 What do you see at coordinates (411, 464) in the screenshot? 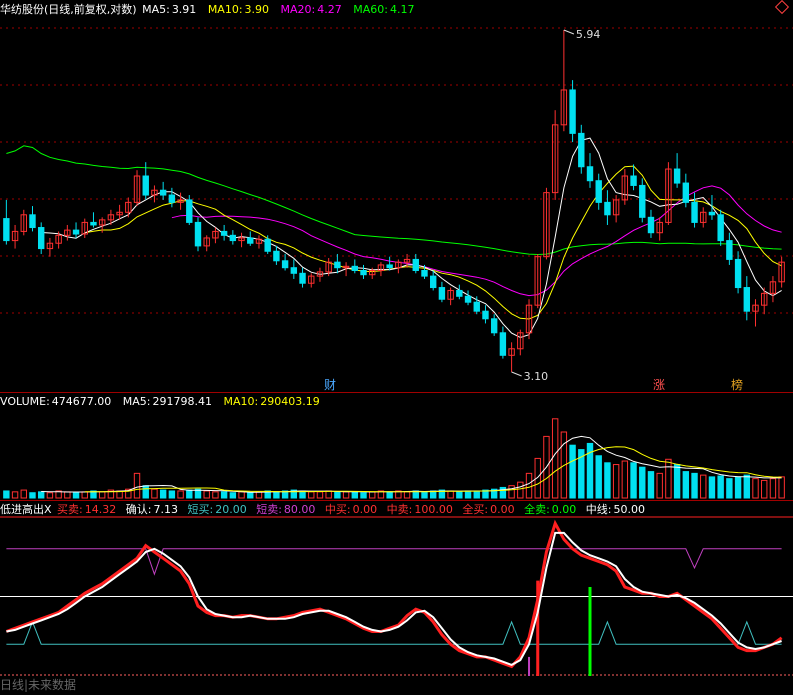
I see `volume-ma5-line` at bounding box center [411, 464].